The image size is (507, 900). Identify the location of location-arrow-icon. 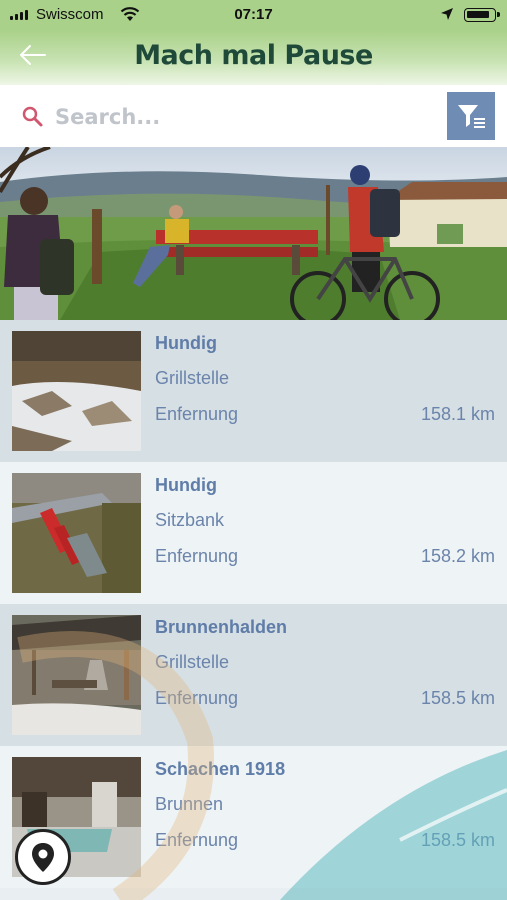
(447, 14).